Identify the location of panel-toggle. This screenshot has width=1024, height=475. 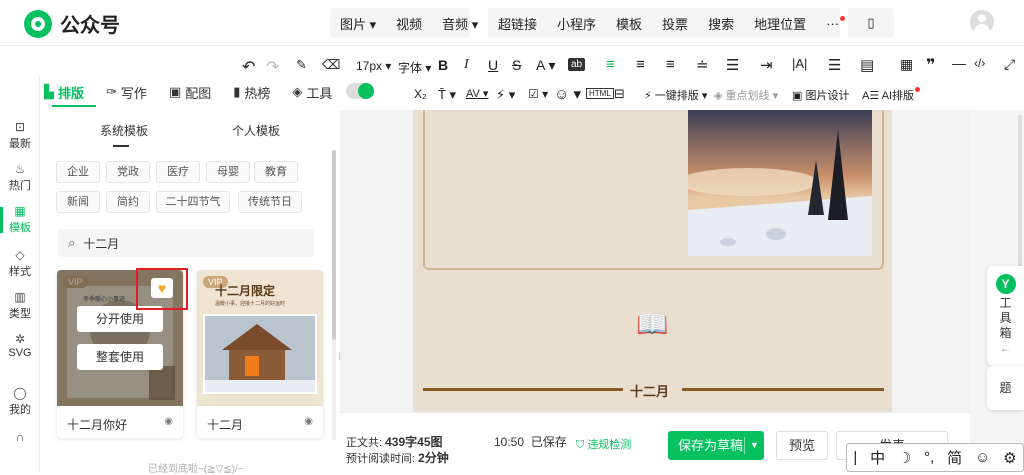
(360, 91).